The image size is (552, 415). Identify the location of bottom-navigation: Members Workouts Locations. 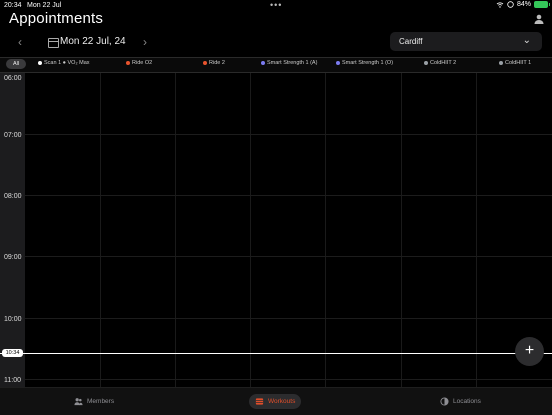
(276, 401).